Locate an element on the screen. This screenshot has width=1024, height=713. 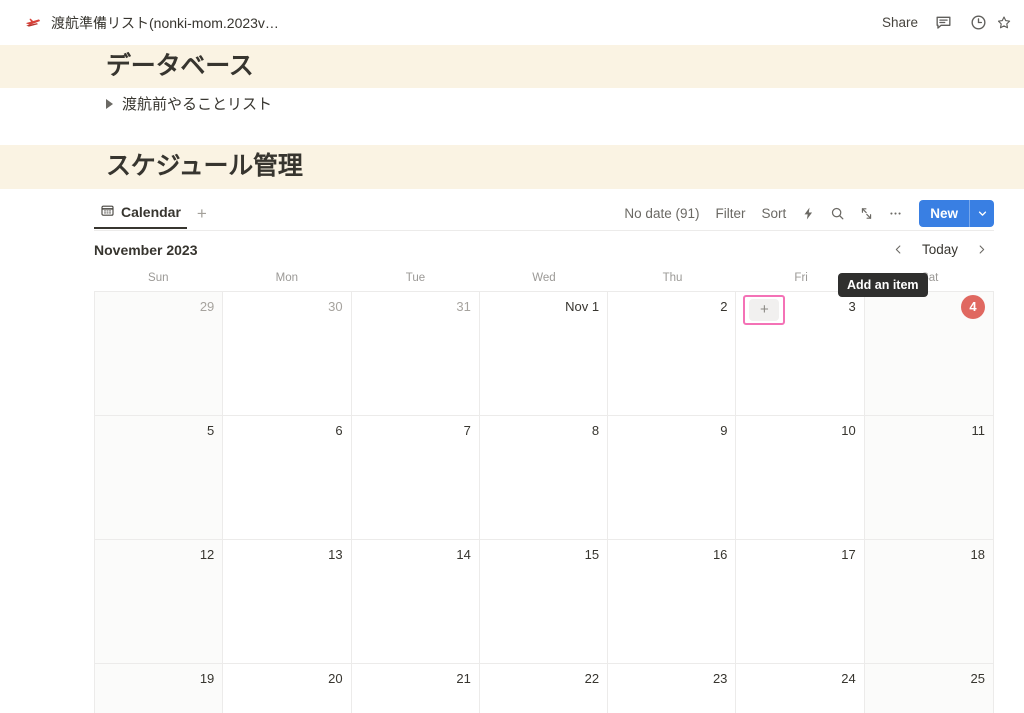
calendar-day-cell: 8 is located at coordinates (544, 477).